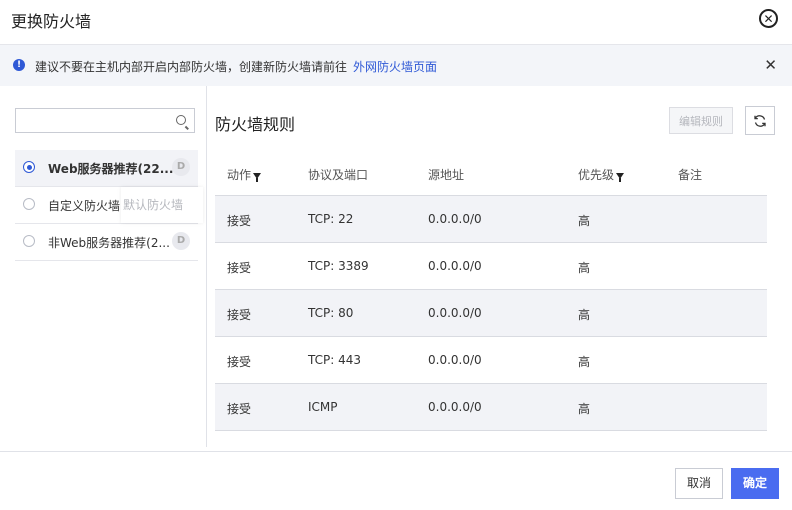 Image resolution: width=792 pixels, height=510 pixels. What do you see at coordinates (491, 313) in the screenshot?
I see `table-row: 接受 TCP: 80 0.0.0.0/0 高` at bounding box center [491, 313].